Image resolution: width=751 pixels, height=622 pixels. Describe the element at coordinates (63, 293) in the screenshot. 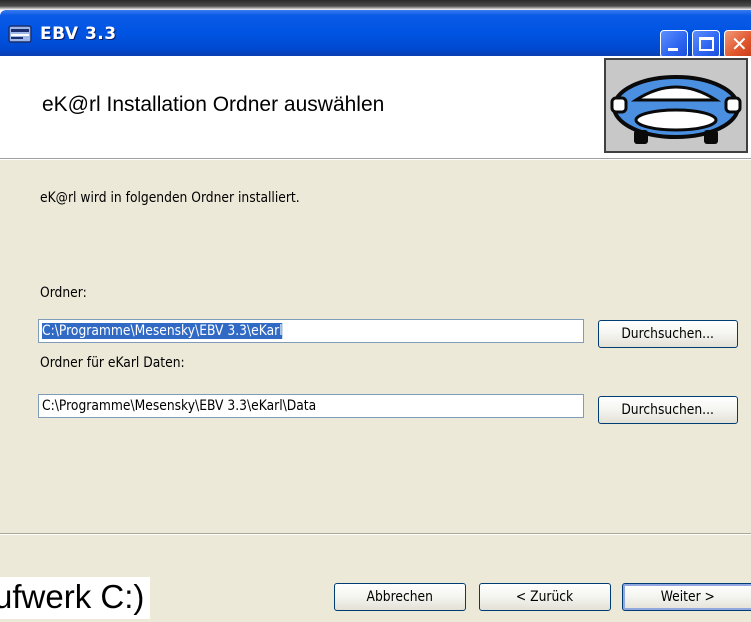

I see `folder-label: Ordner:` at that location.